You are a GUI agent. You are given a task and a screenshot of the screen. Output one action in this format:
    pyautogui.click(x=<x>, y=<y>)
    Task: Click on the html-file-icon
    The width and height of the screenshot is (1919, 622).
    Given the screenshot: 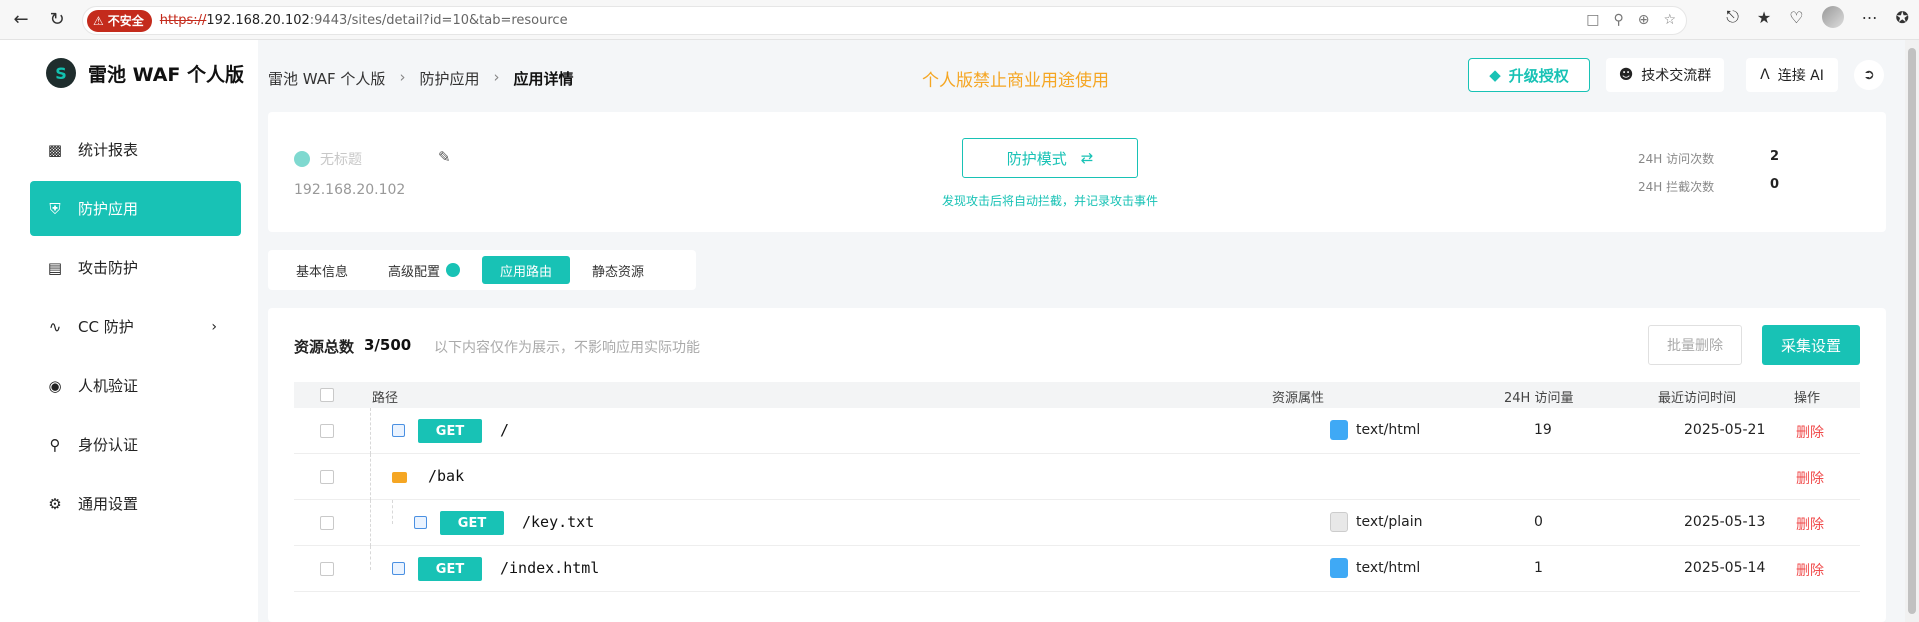 What is the action you would take?
    pyautogui.click(x=1339, y=430)
    